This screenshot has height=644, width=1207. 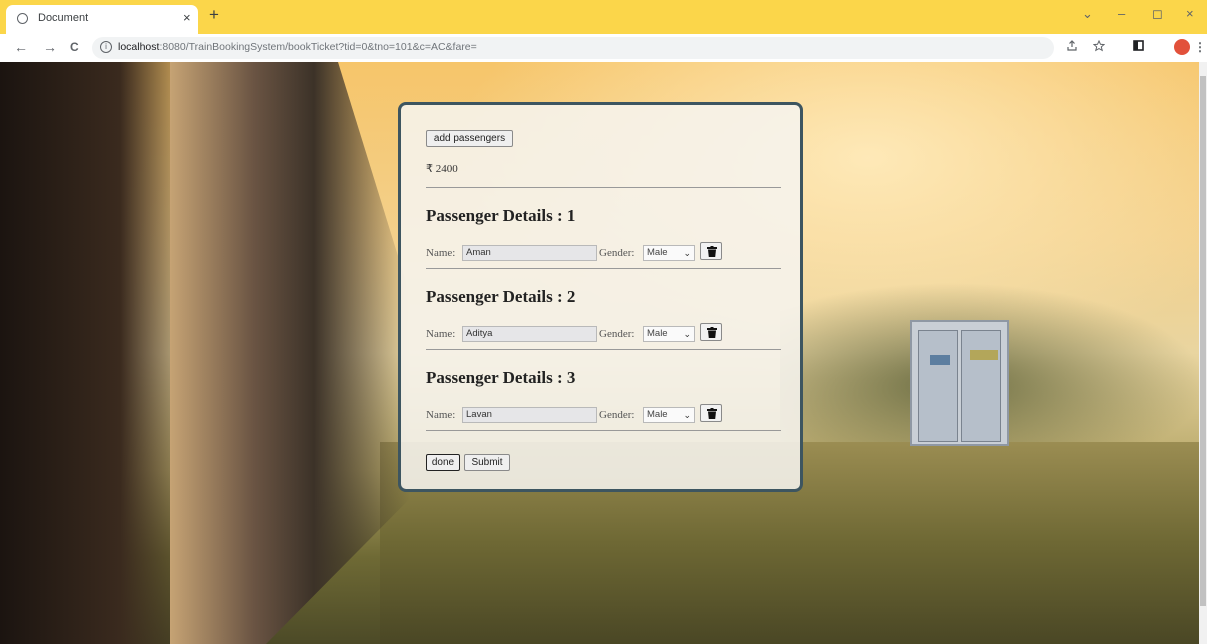 What do you see at coordinates (1121, 13) in the screenshot?
I see `minimize-button: –` at bounding box center [1121, 13].